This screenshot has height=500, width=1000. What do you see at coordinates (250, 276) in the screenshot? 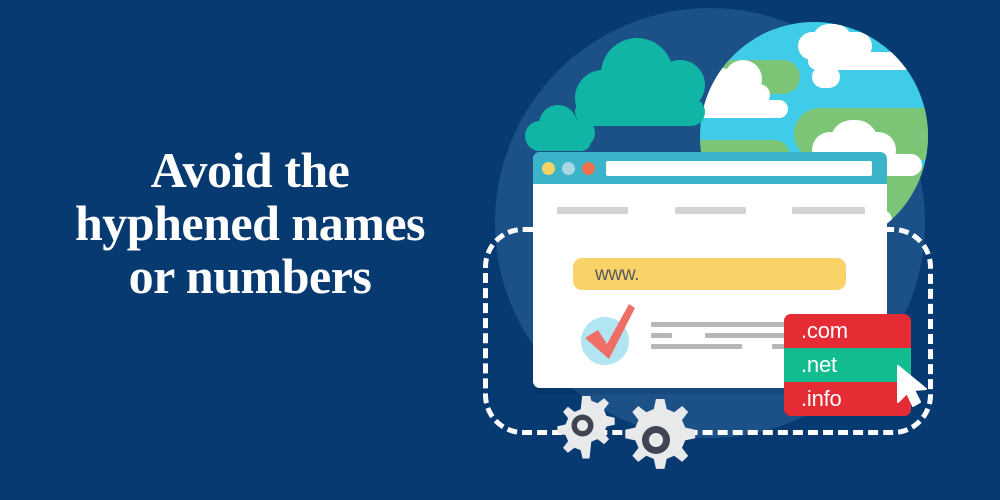
I see `headline-line-3: or numbers` at bounding box center [250, 276].